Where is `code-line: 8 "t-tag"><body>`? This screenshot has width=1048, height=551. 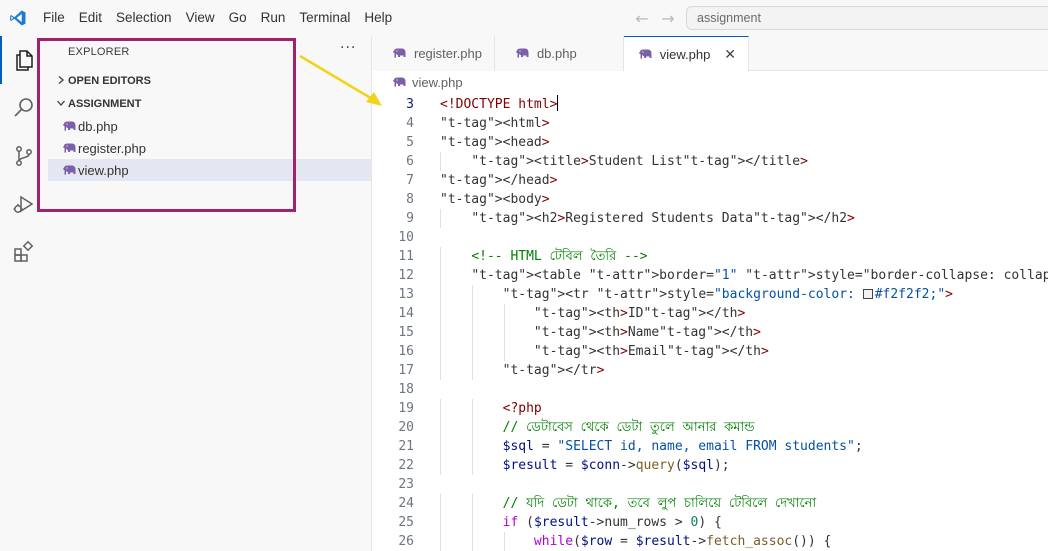
code-line: 8 "t-tag"><body> is located at coordinates (710, 199).